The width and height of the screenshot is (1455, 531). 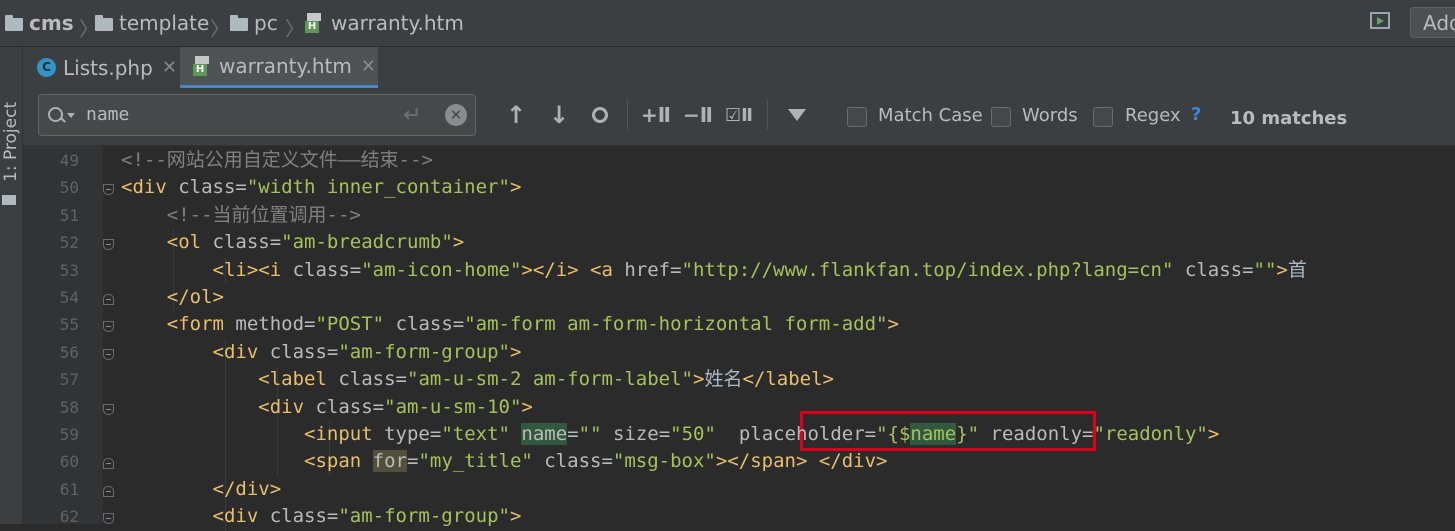 I want to click on add-selection-icon: +Ⅱ, so click(x=656, y=115).